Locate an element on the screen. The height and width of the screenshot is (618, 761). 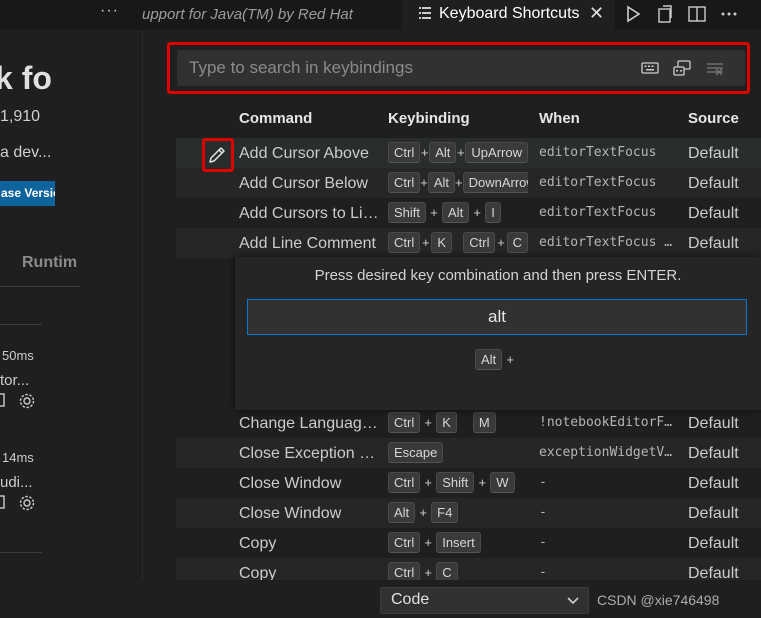
keycap: M is located at coordinates (484, 422).